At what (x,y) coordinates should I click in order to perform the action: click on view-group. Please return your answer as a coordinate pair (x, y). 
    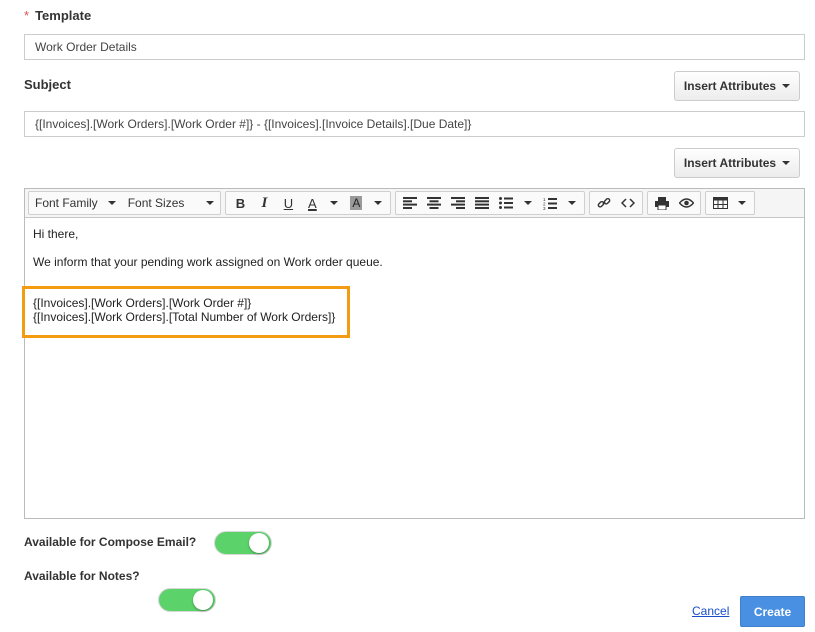
    Looking at the image, I should click on (674, 203).